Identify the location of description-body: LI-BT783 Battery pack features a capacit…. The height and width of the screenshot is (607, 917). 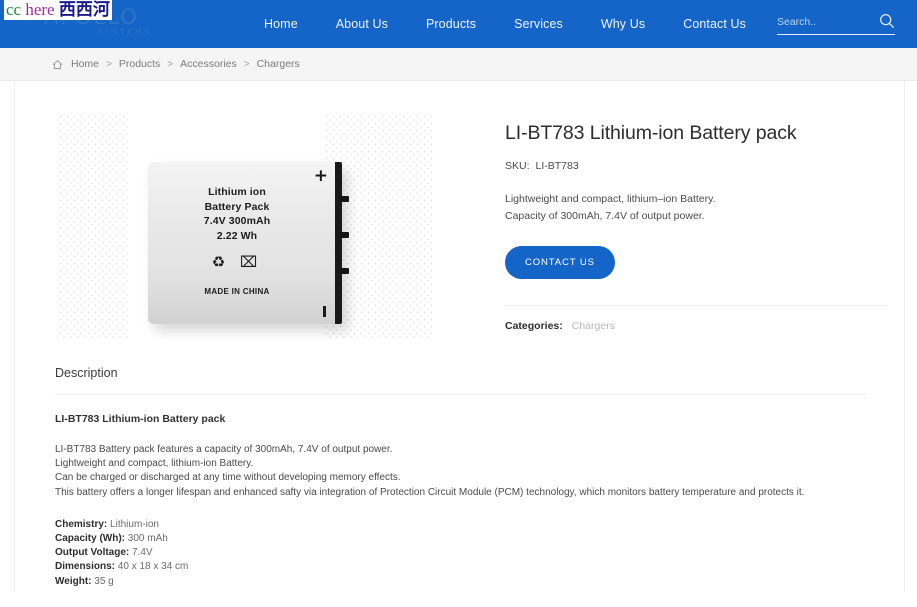
(461, 471).